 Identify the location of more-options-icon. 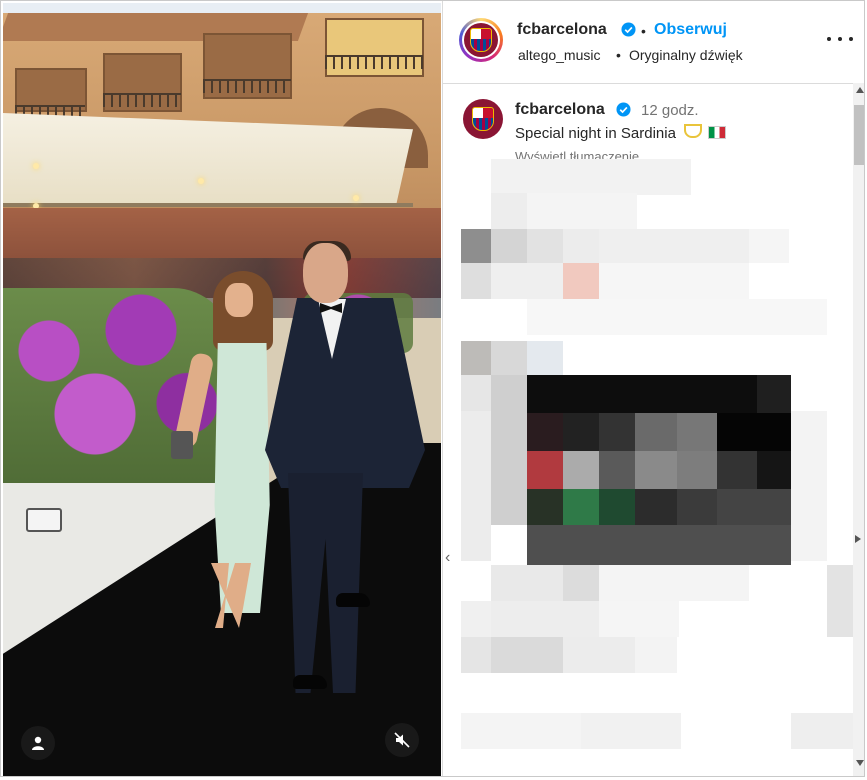
(829, 39).